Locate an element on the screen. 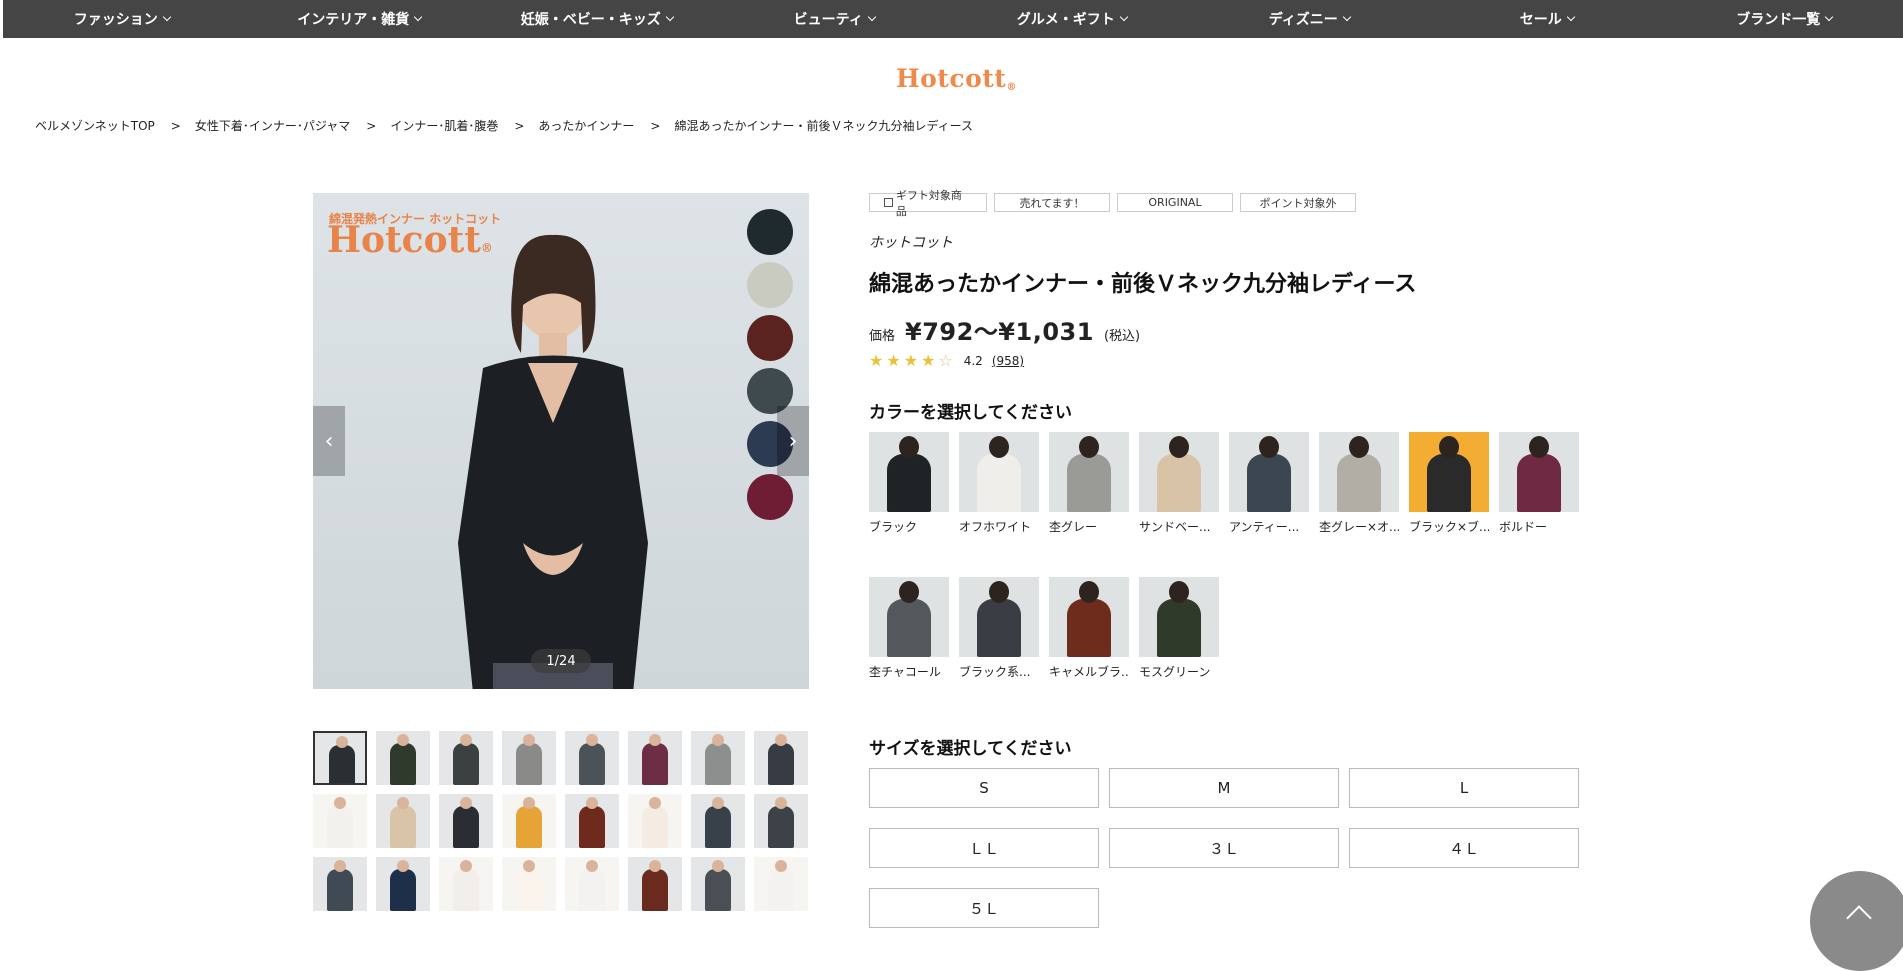 Image resolution: width=1903 pixels, height=971 pixels. brand-logo: Hotcott® is located at coordinates (956, 78).